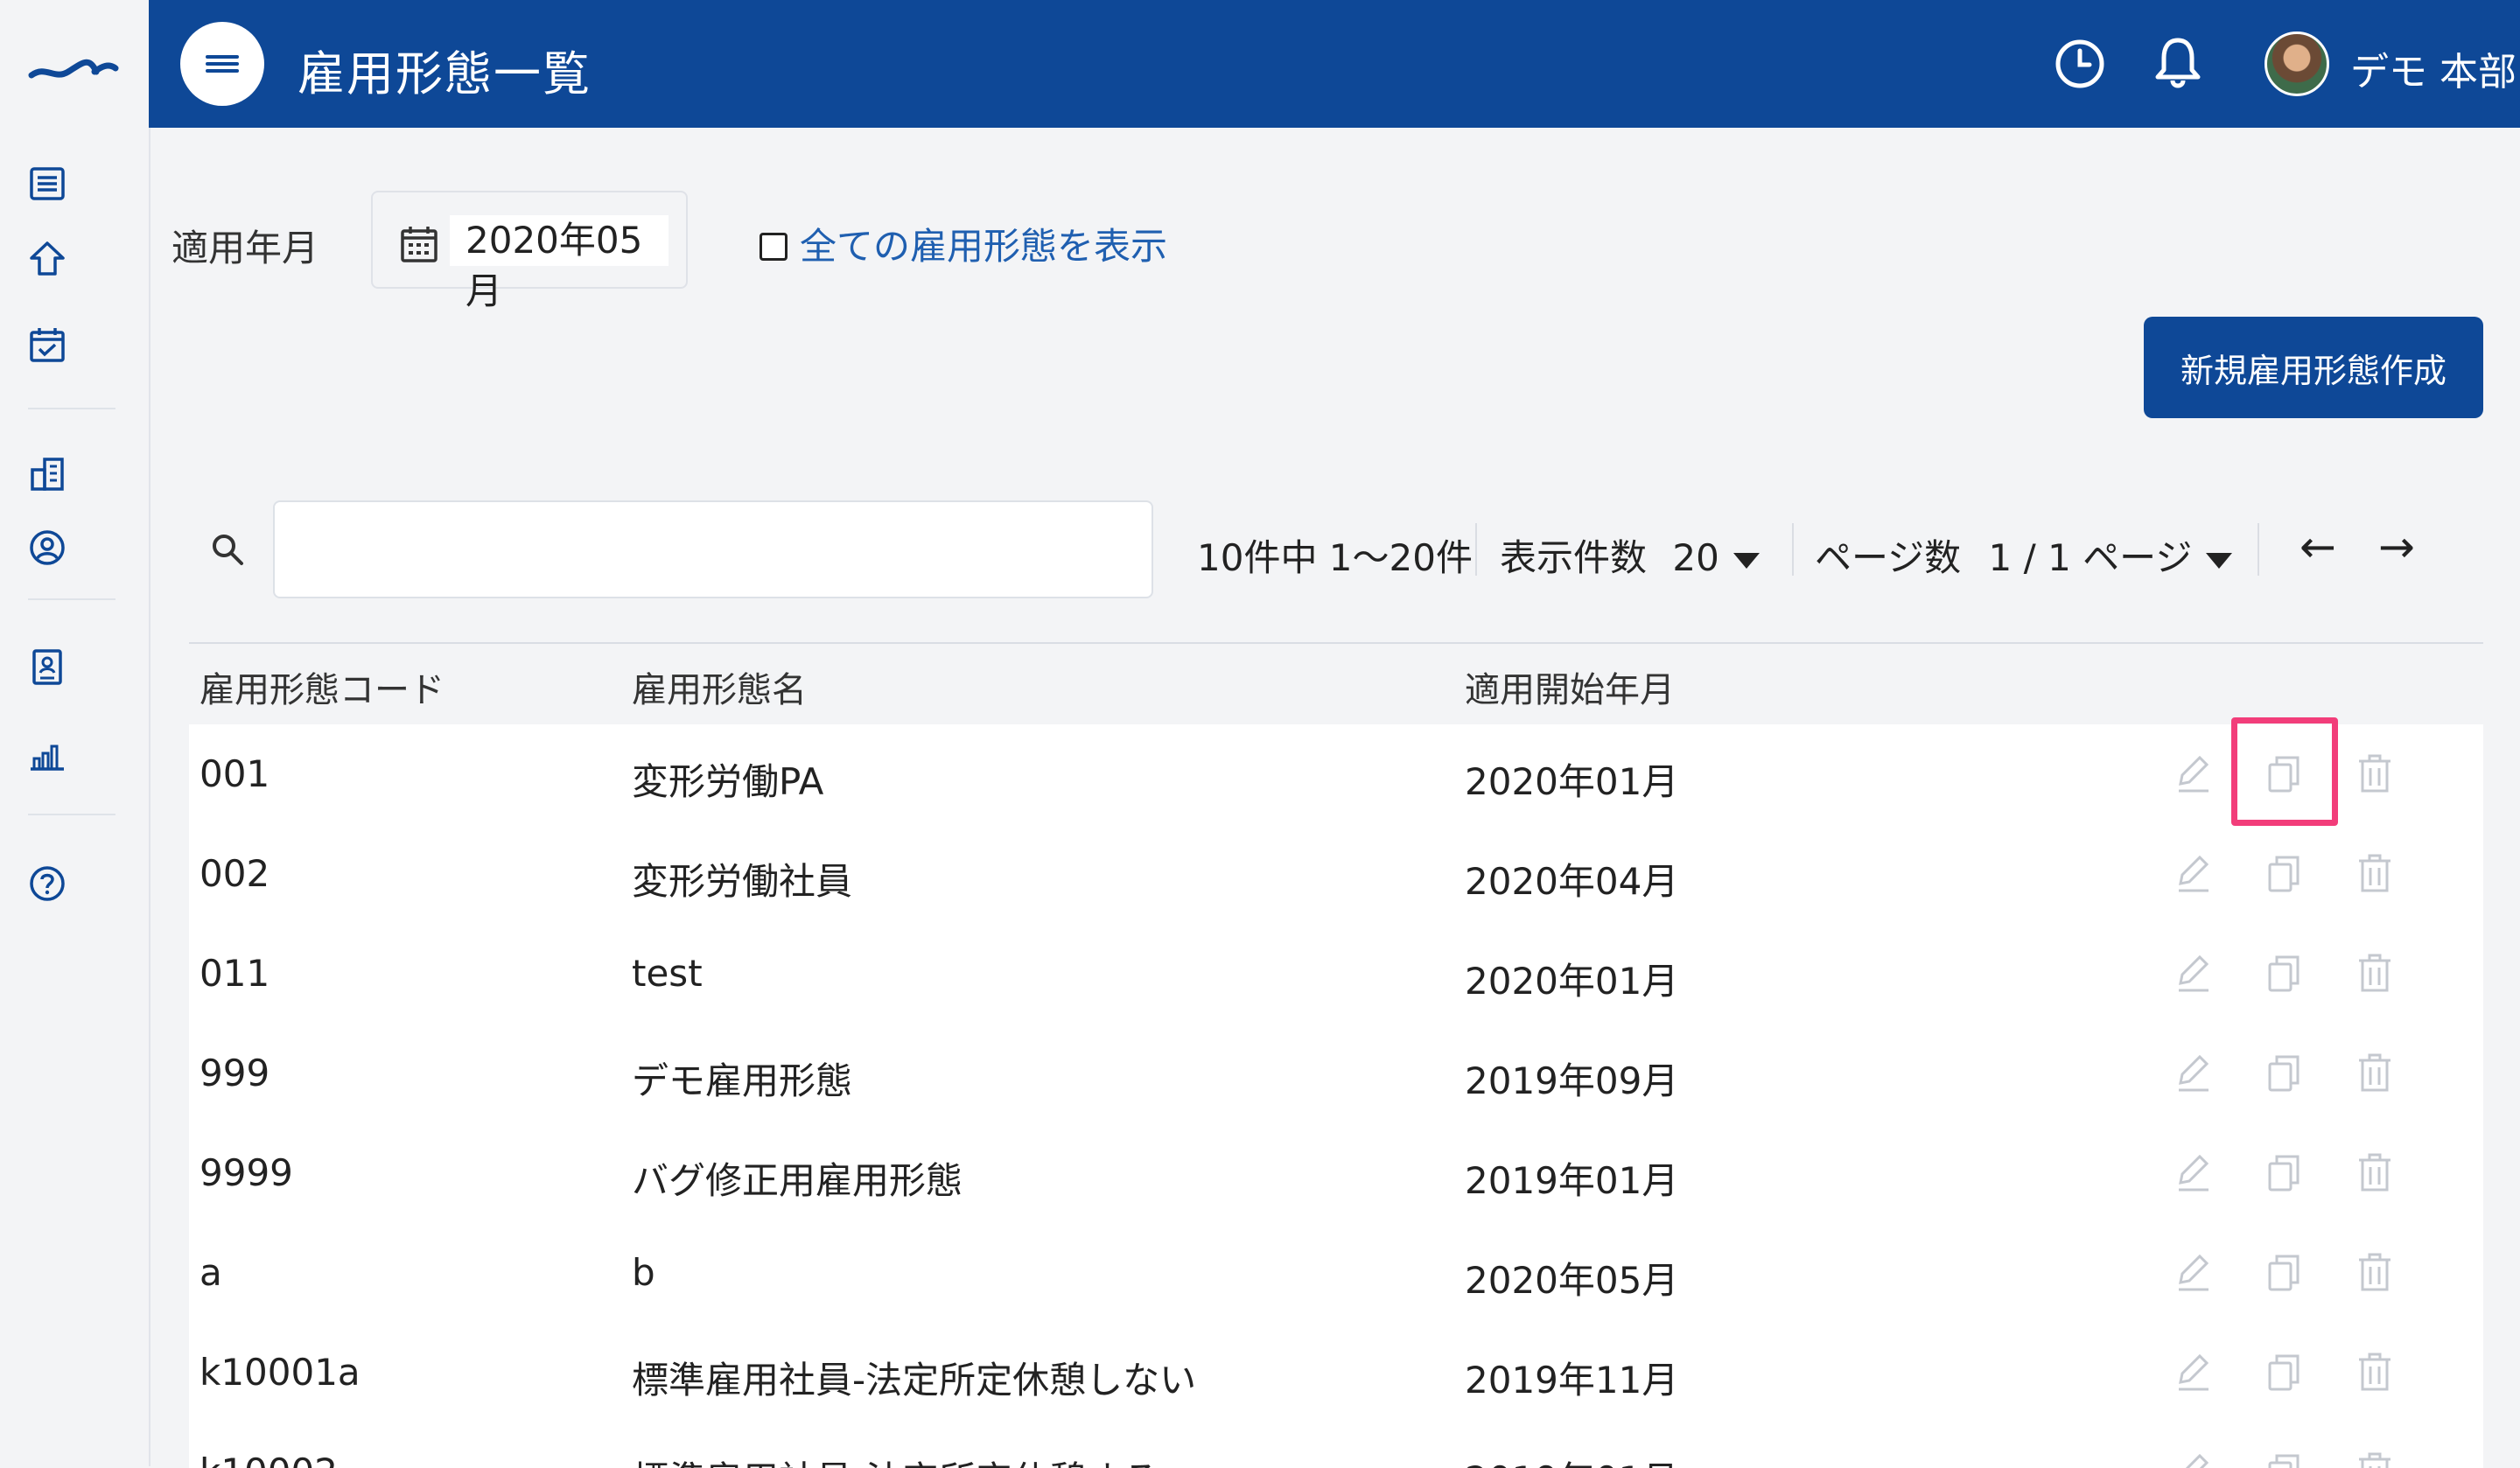 Image resolution: width=2520 pixels, height=1468 pixels. I want to click on table-header: 雇用形態コード 雇用形態名 適用開始年月, so click(1336, 685).